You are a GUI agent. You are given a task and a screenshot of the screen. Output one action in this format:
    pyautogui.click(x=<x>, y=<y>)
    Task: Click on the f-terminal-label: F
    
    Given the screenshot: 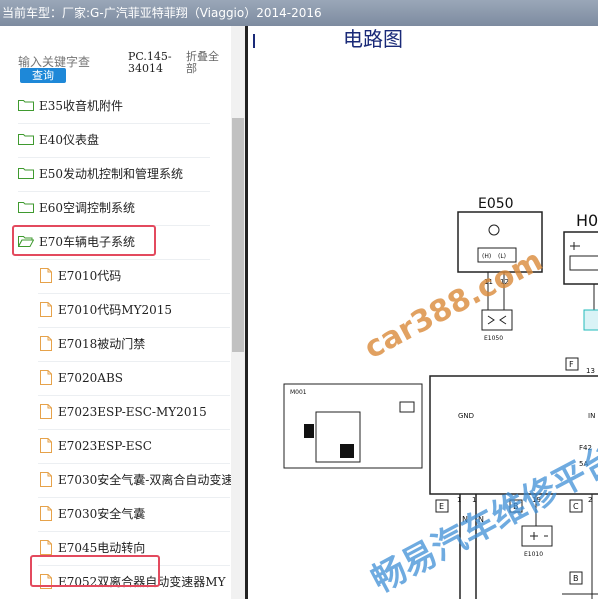 What is the action you would take?
    pyautogui.click(x=571, y=364)
    